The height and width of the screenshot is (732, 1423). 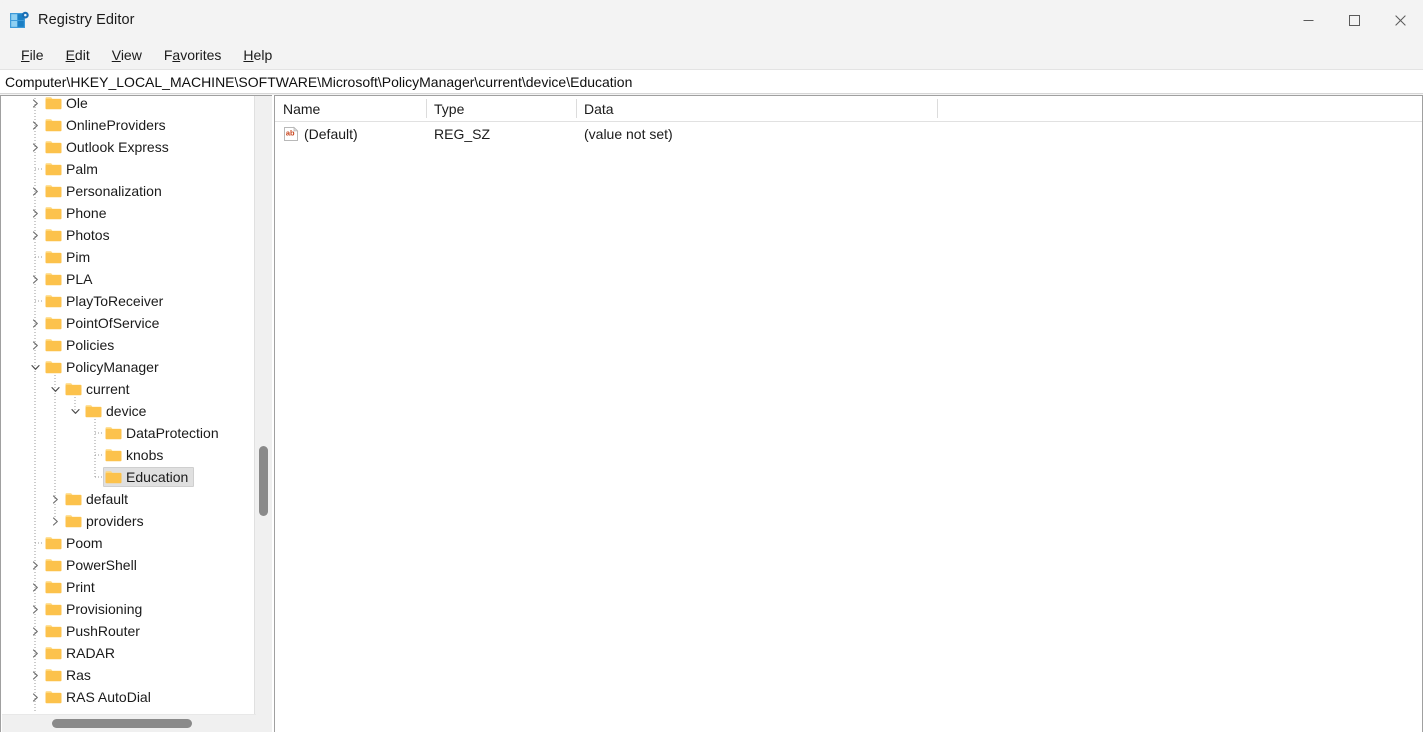 What do you see at coordinates (128, 345) in the screenshot?
I see `tree-item-policies: Policies` at bounding box center [128, 345].